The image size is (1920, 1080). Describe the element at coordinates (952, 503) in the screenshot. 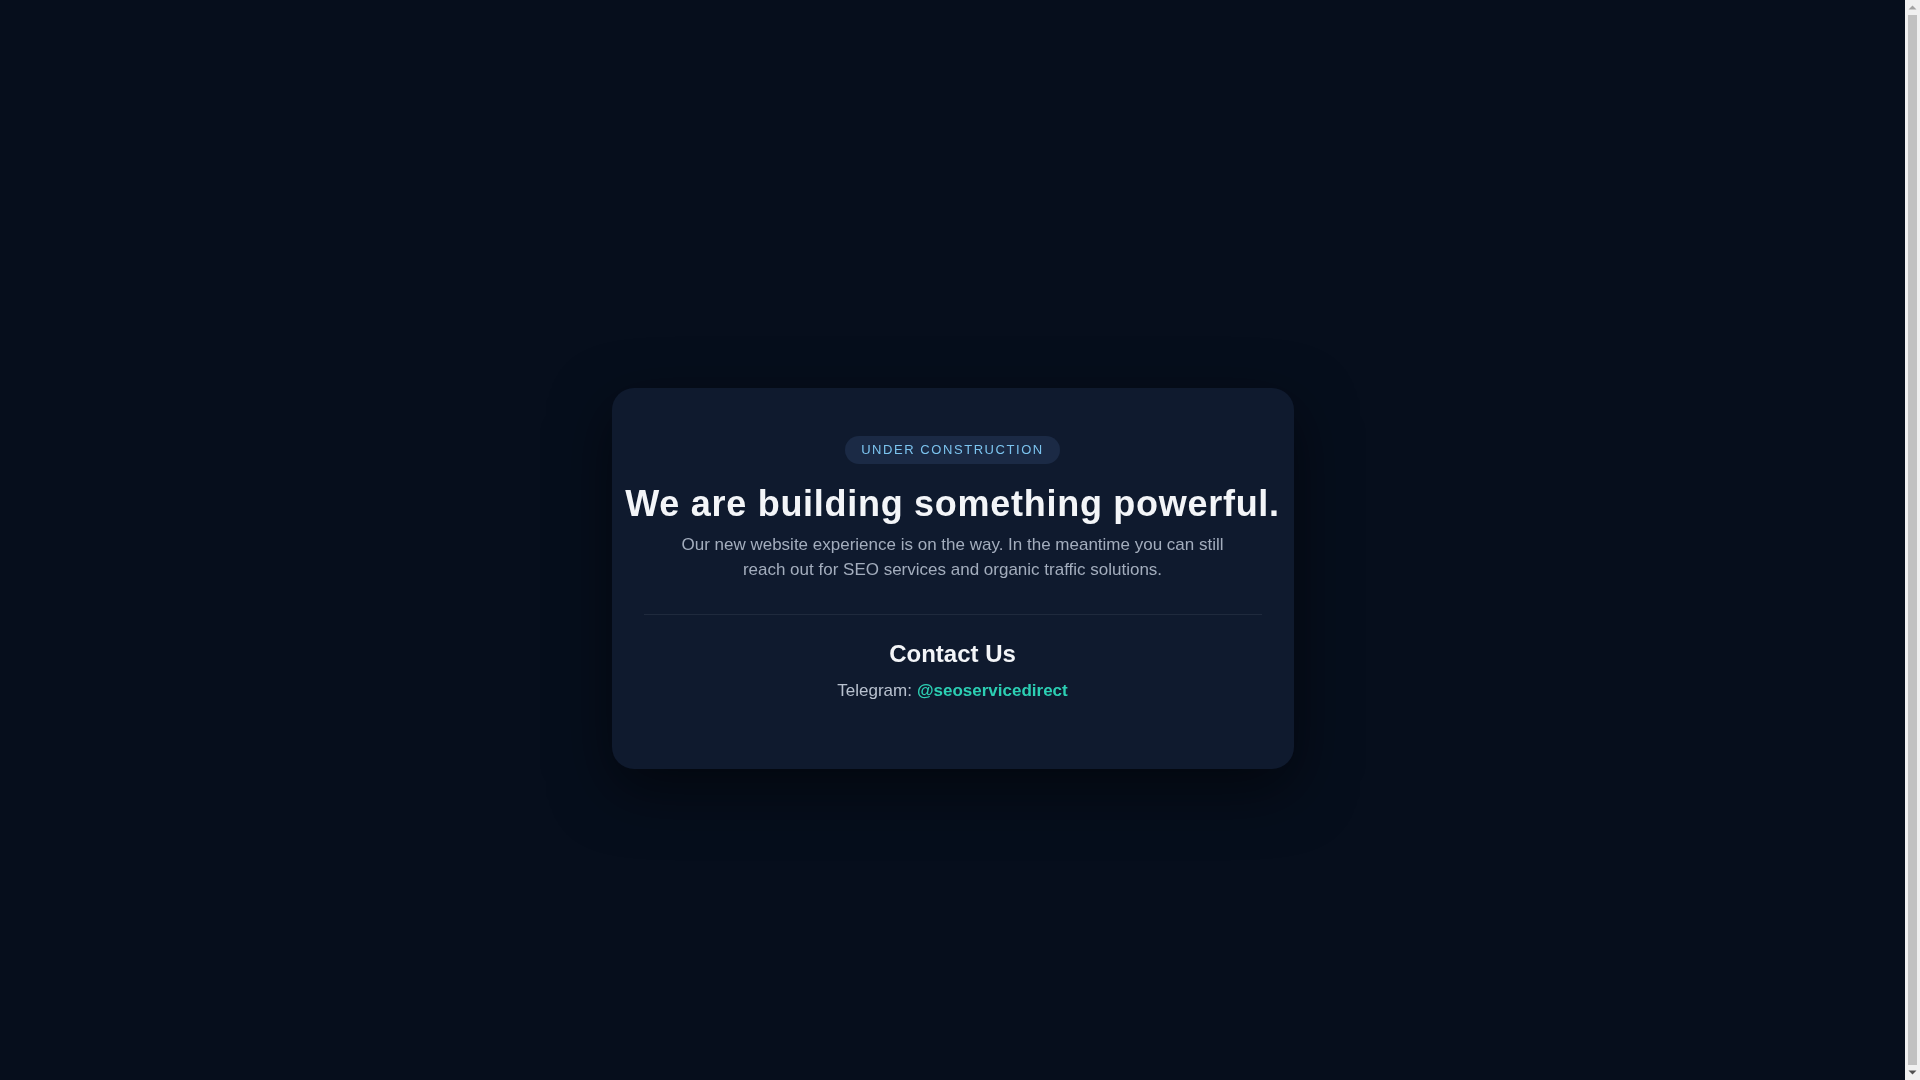

I see `page-heading: We are building something powerful.` at that location.